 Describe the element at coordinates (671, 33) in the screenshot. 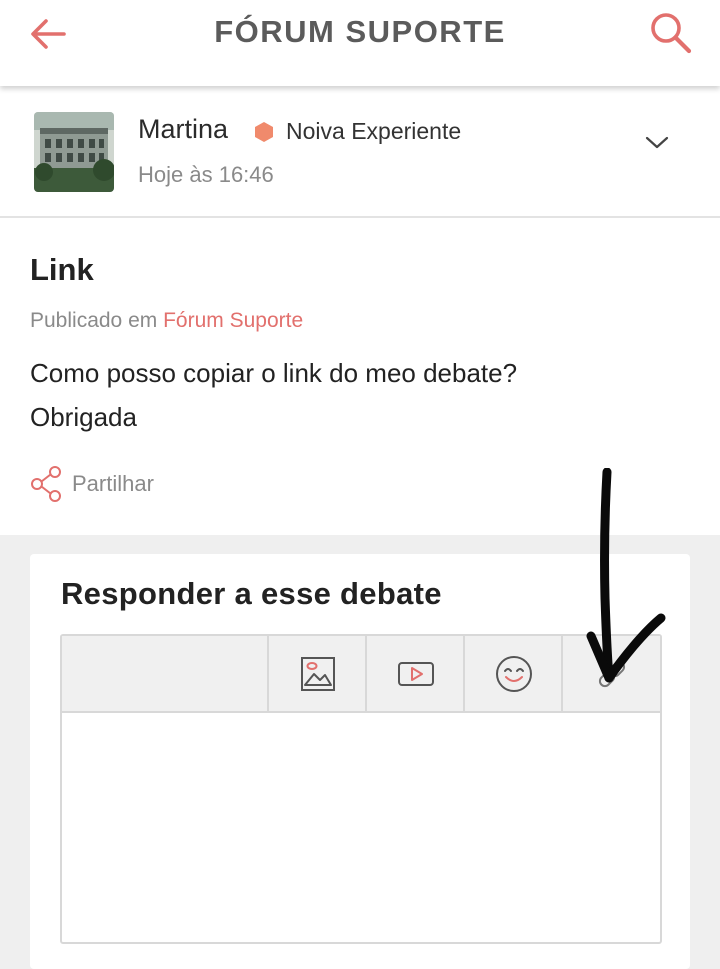

I see `search-icon` at that location.